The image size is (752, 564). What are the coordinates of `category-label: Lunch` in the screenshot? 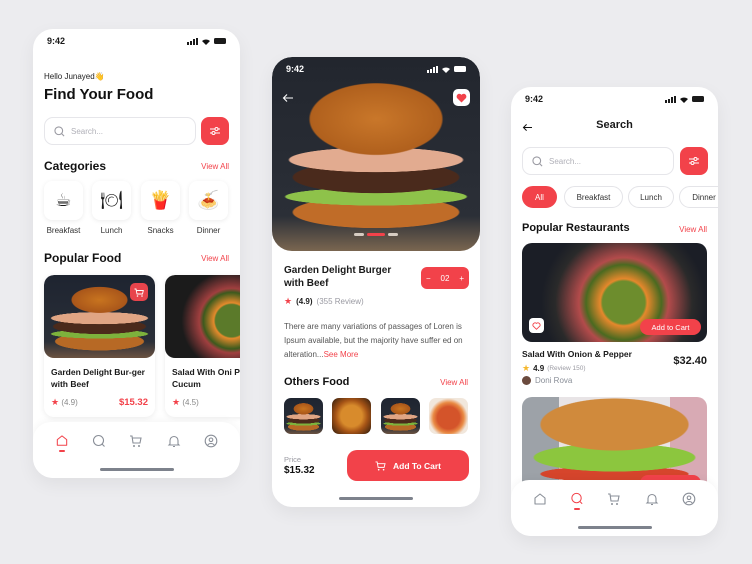 It's located at (111, 230).